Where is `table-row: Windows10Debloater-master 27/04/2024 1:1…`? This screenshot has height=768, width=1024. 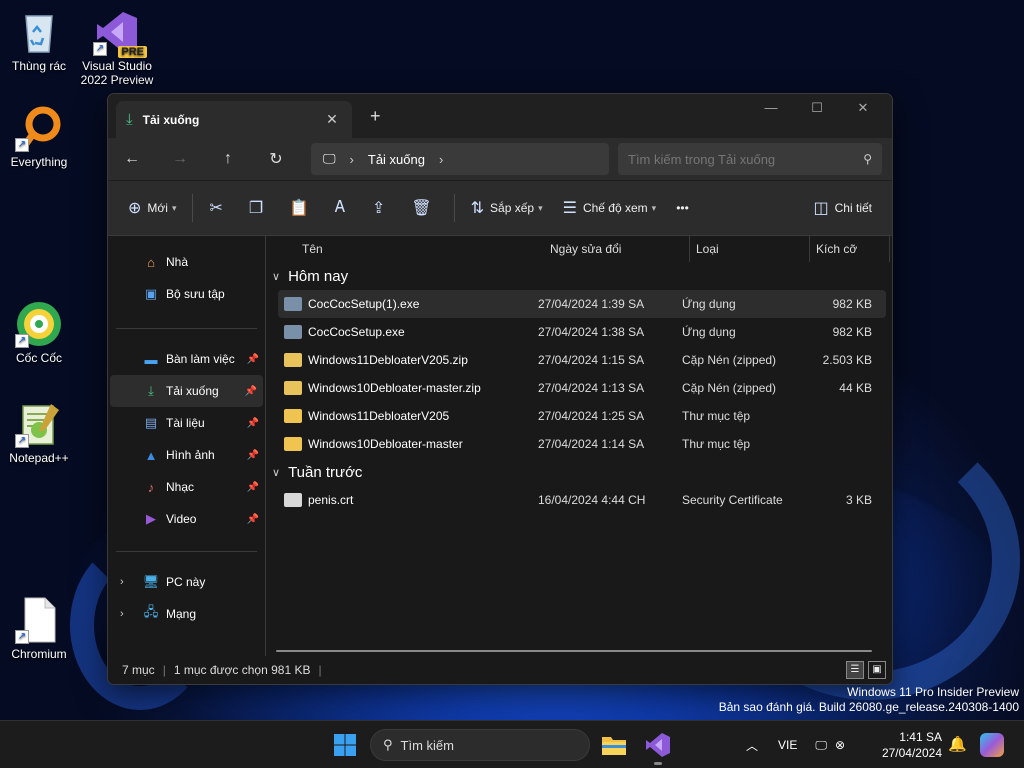 table-row: Windows10Debloater-master 27/04/2024 1:1… is located at coordinates (582, 444).